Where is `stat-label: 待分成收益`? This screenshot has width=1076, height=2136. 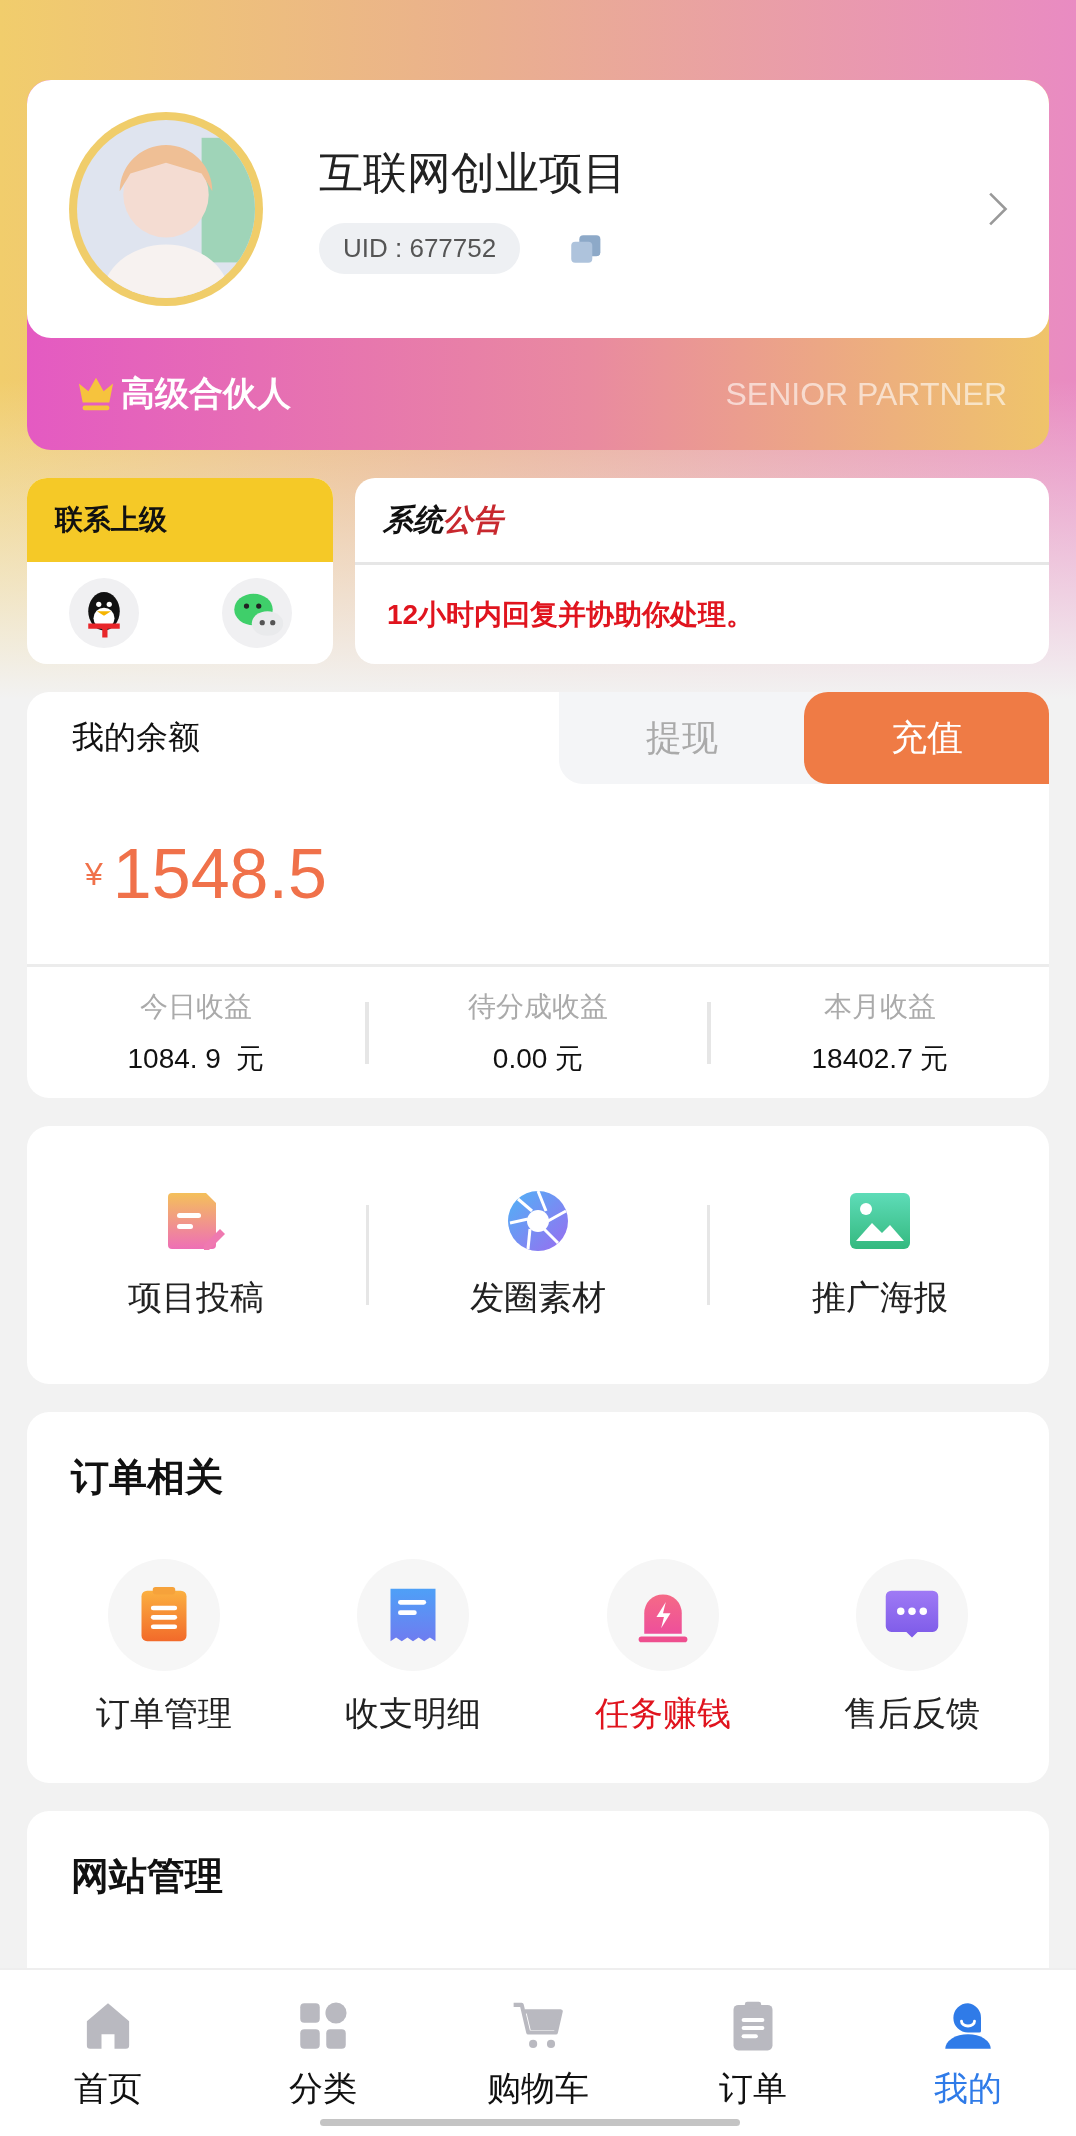
stat-label: 待分成收益 is located at coordinates (538, 1006).